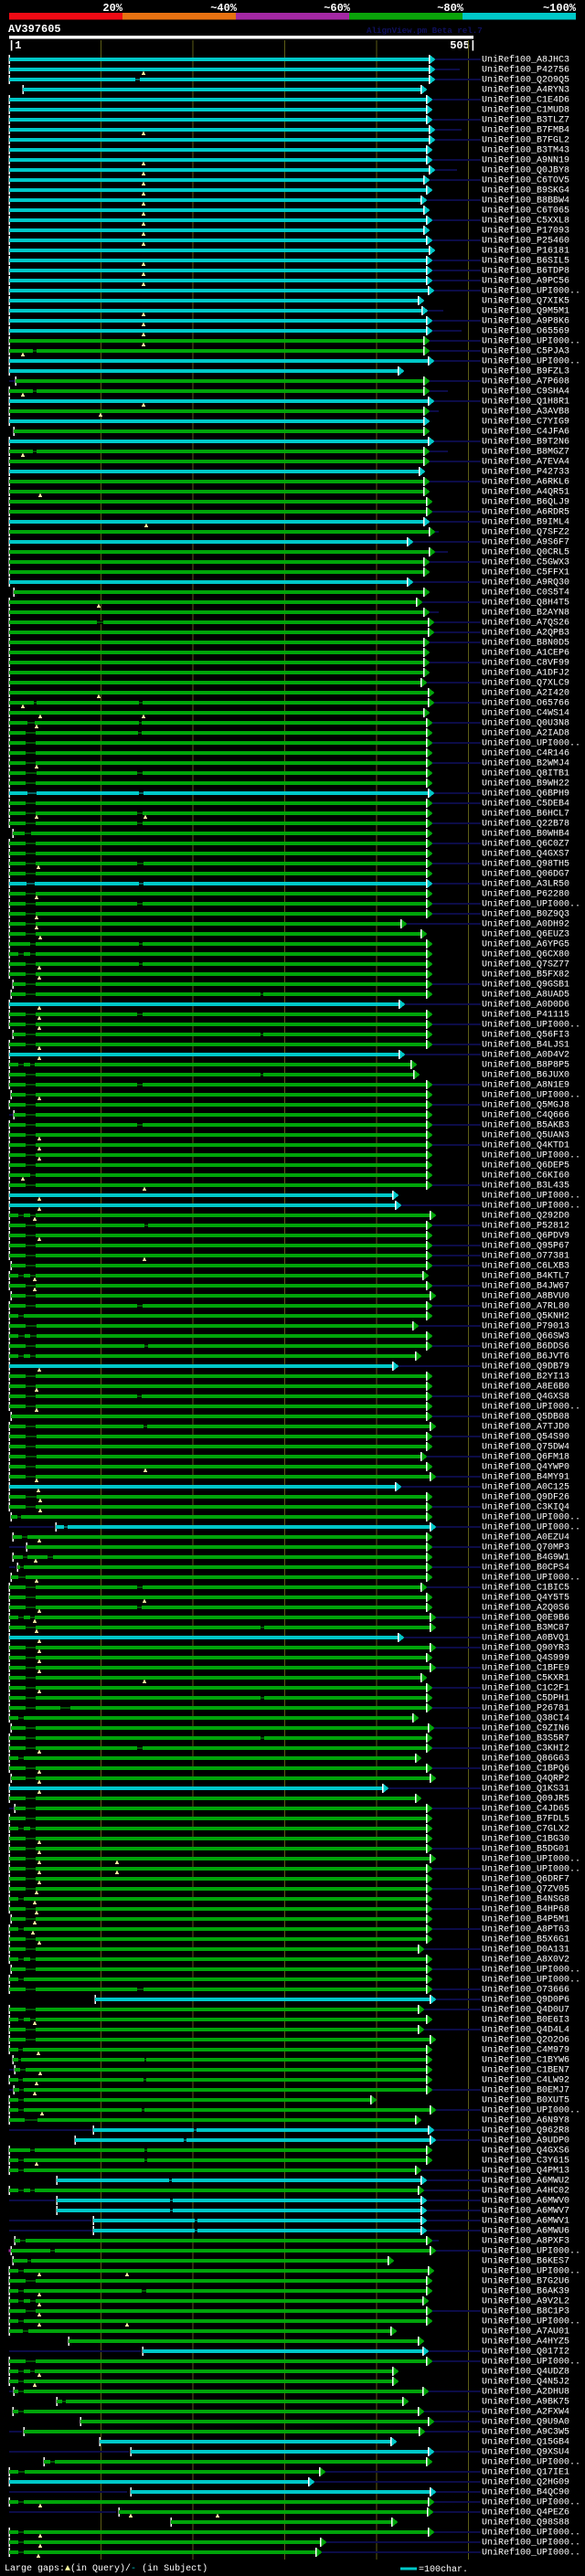 The width and height of the screenshot is (585, 2576). I want to click on svg-text: UniRef100_B9SKG4, so click(525, 191).